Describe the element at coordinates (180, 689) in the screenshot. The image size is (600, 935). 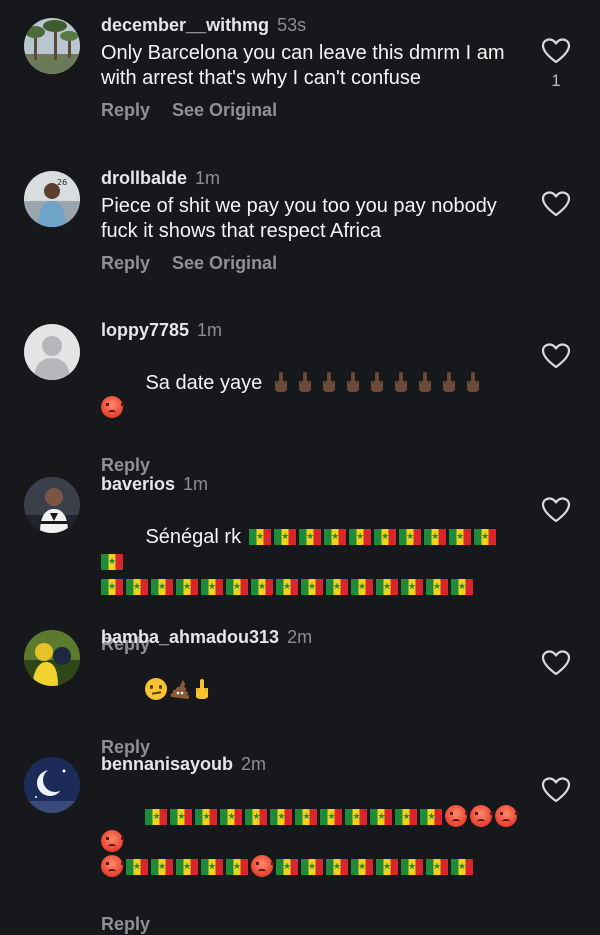
I see `pile-of-poo-emoji` at that location.